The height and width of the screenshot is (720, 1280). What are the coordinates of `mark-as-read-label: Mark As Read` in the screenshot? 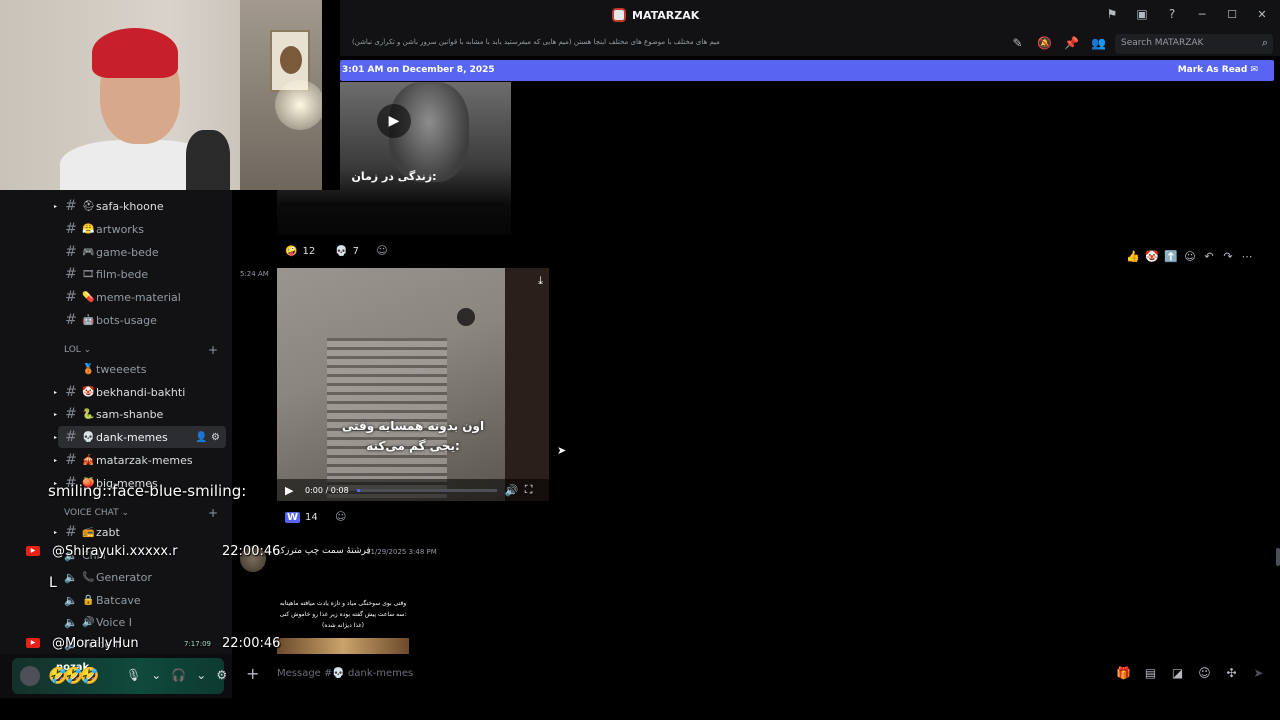 It's located at (1212, 70).